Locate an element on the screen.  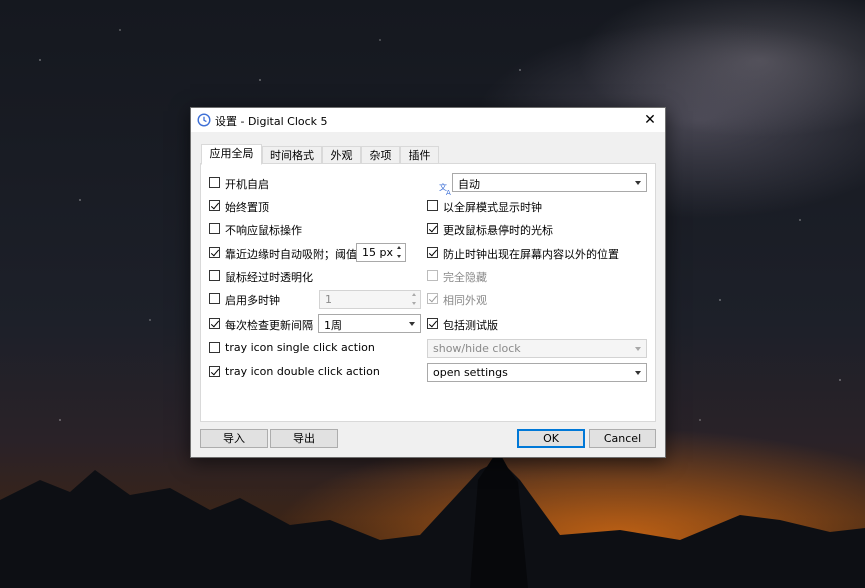
language-select: 自动 is located at coordinates (549, 182).